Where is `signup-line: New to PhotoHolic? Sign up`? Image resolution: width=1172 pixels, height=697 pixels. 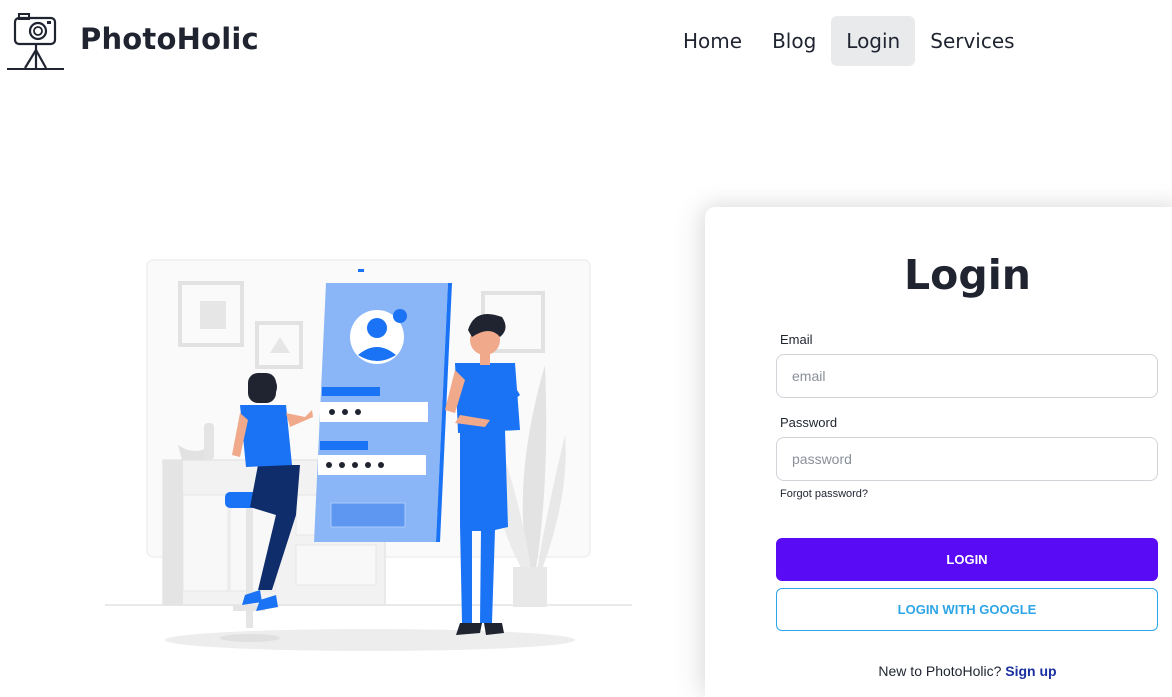
signup-line: New to PhotoHolic? Sign up is located at coordinates (938, 671).